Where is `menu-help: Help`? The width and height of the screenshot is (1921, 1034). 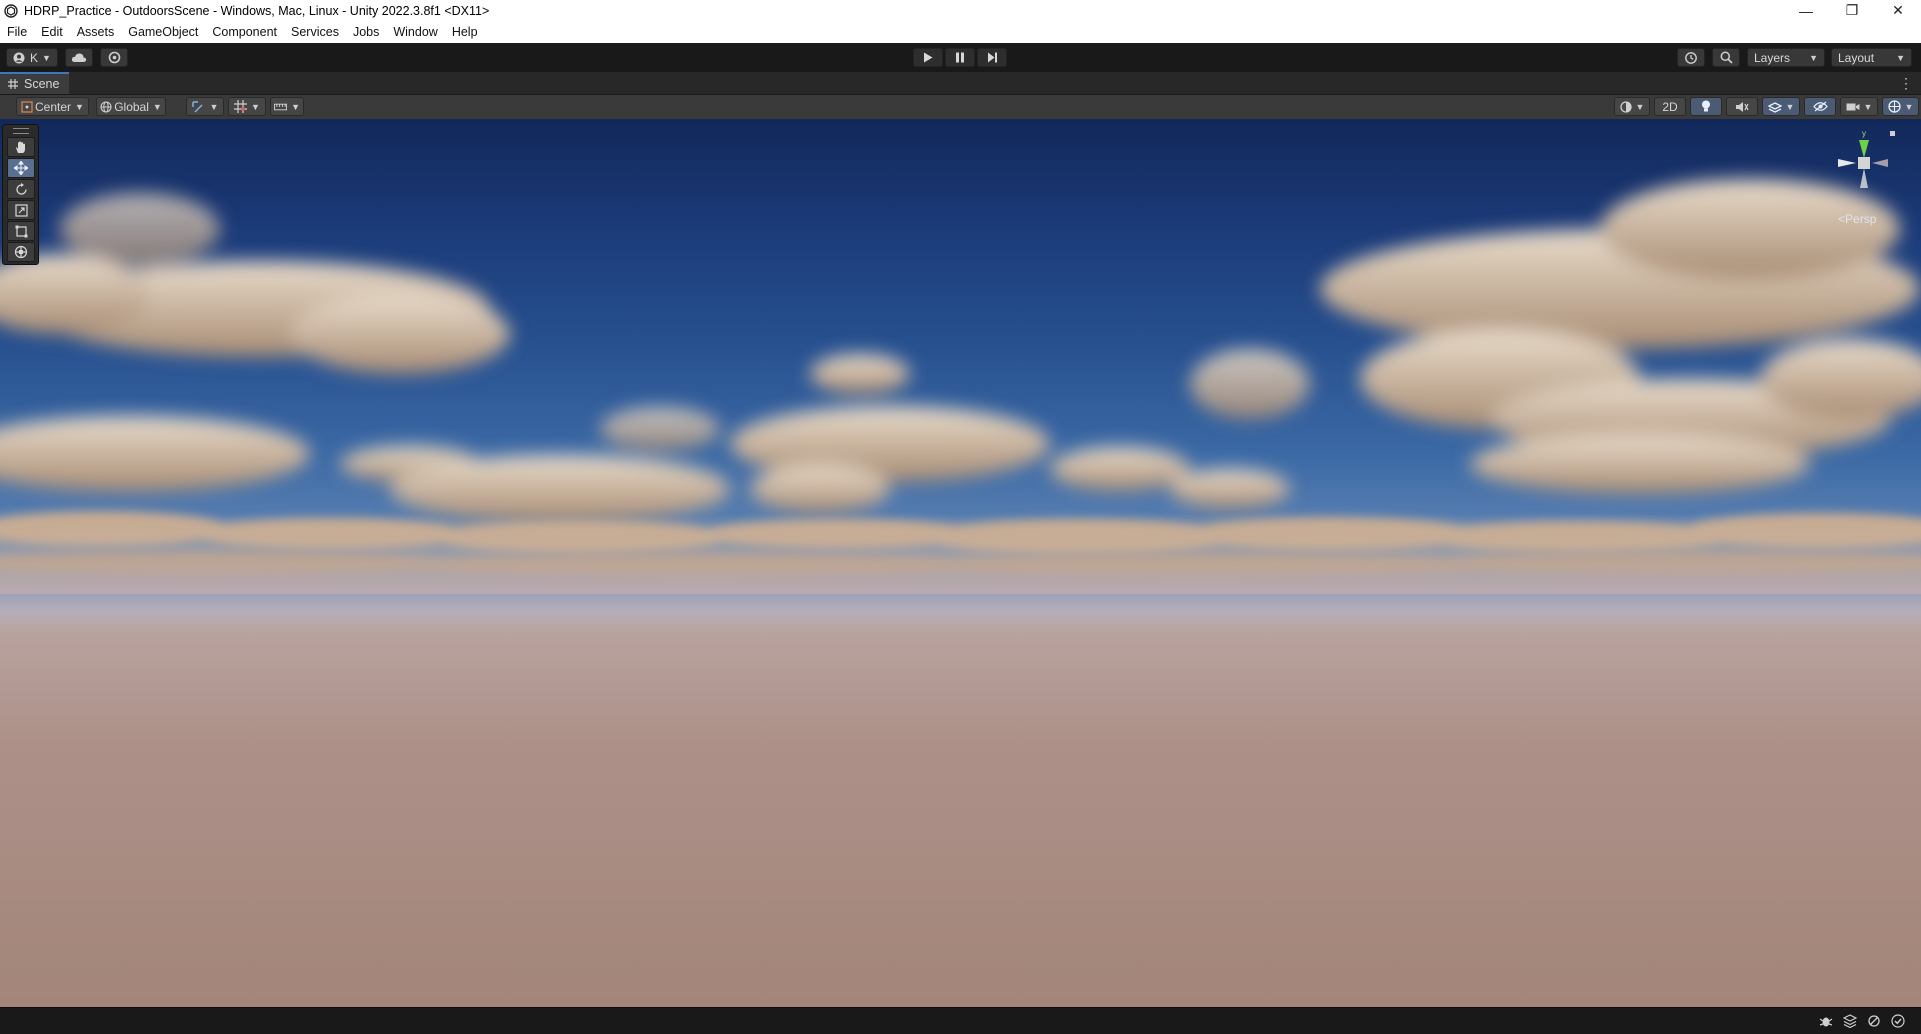 menu-help: Help is located at coordinates (465, 32).